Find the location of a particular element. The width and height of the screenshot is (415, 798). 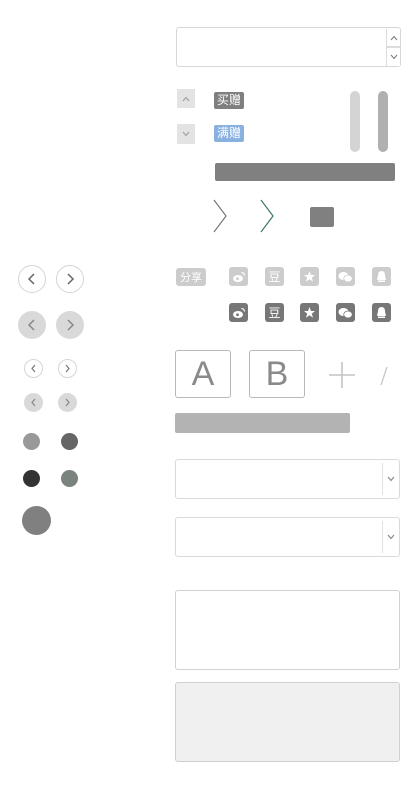

share-label: 分享 is located at coordinates (191, 277).